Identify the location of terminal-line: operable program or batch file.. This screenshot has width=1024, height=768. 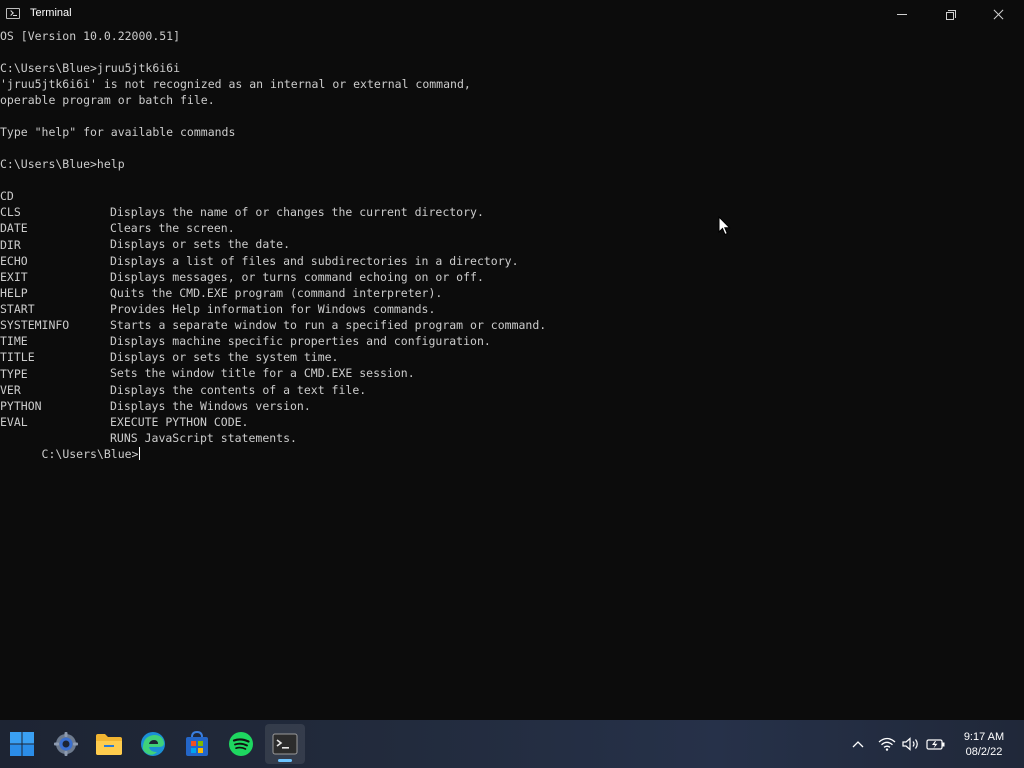
(107, 100).